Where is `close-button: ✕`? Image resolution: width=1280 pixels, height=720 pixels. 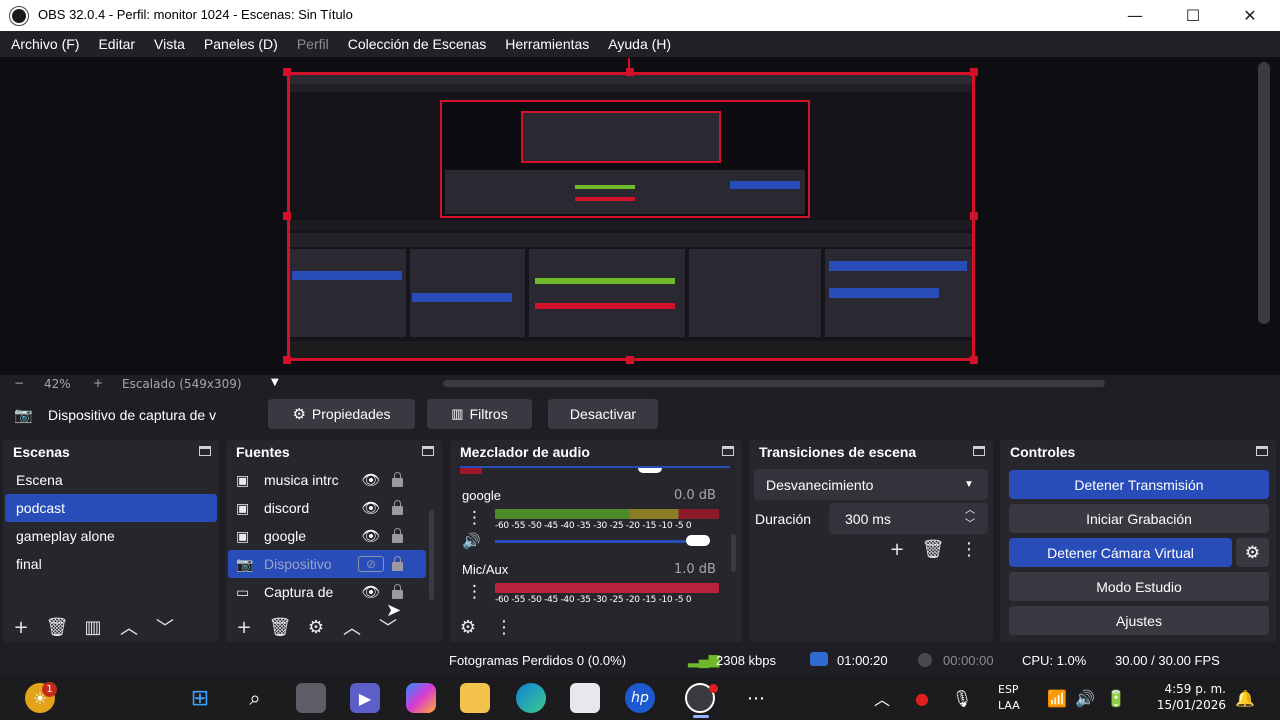 close-button: ✕ is located at coordinates (1250, 15).